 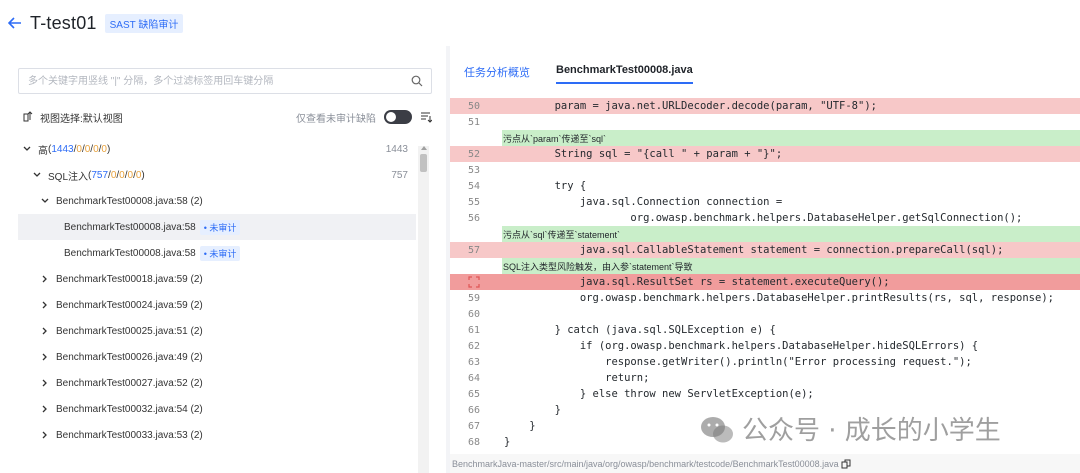 I want to click on tree-node-file: BenchmarkTest00025.java:51 (2), so click(x=217, y=331).